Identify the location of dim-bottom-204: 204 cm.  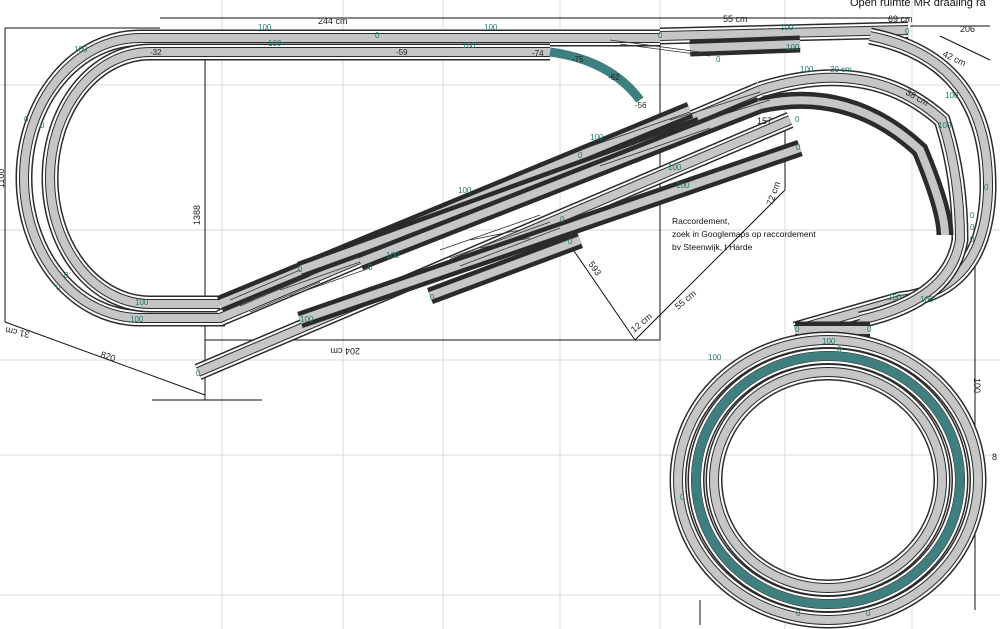
(345, 351).